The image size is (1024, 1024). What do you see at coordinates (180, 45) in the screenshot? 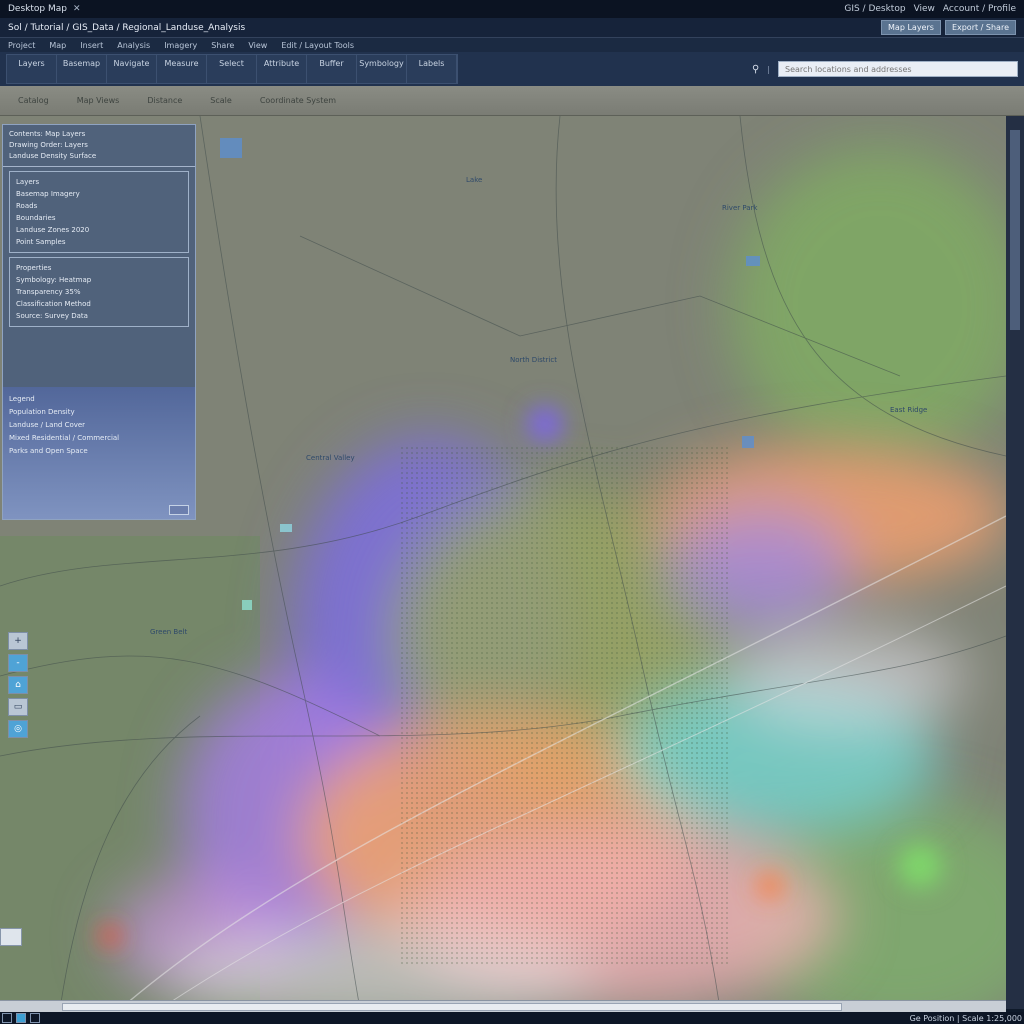
I see `menu-imagery: Imagery` at bounding box center [180, 45].